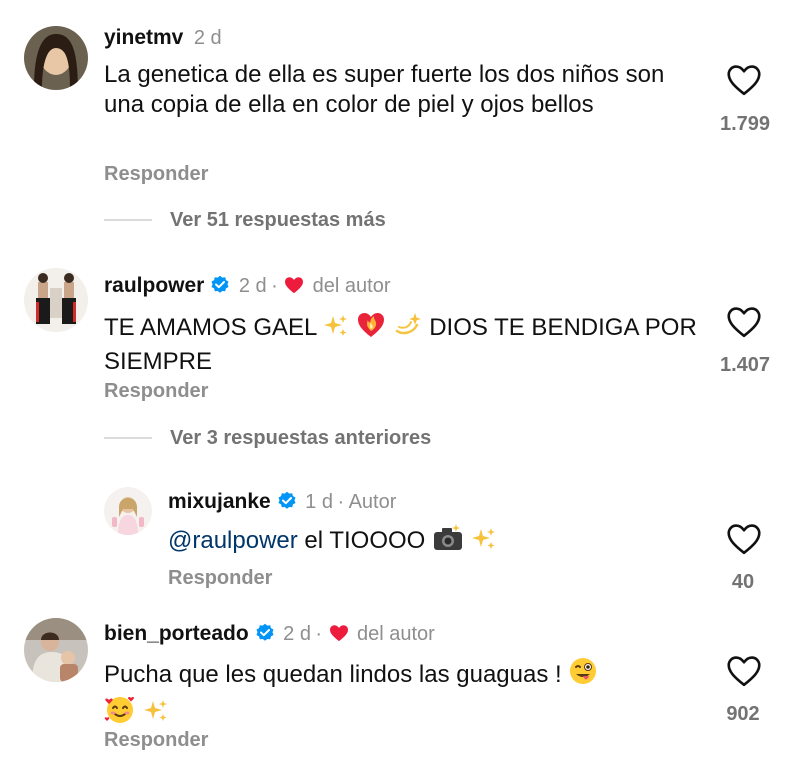 This screenshot has height=767, width=800. I want to click on camera-flash-emoji, so click(448, 542).